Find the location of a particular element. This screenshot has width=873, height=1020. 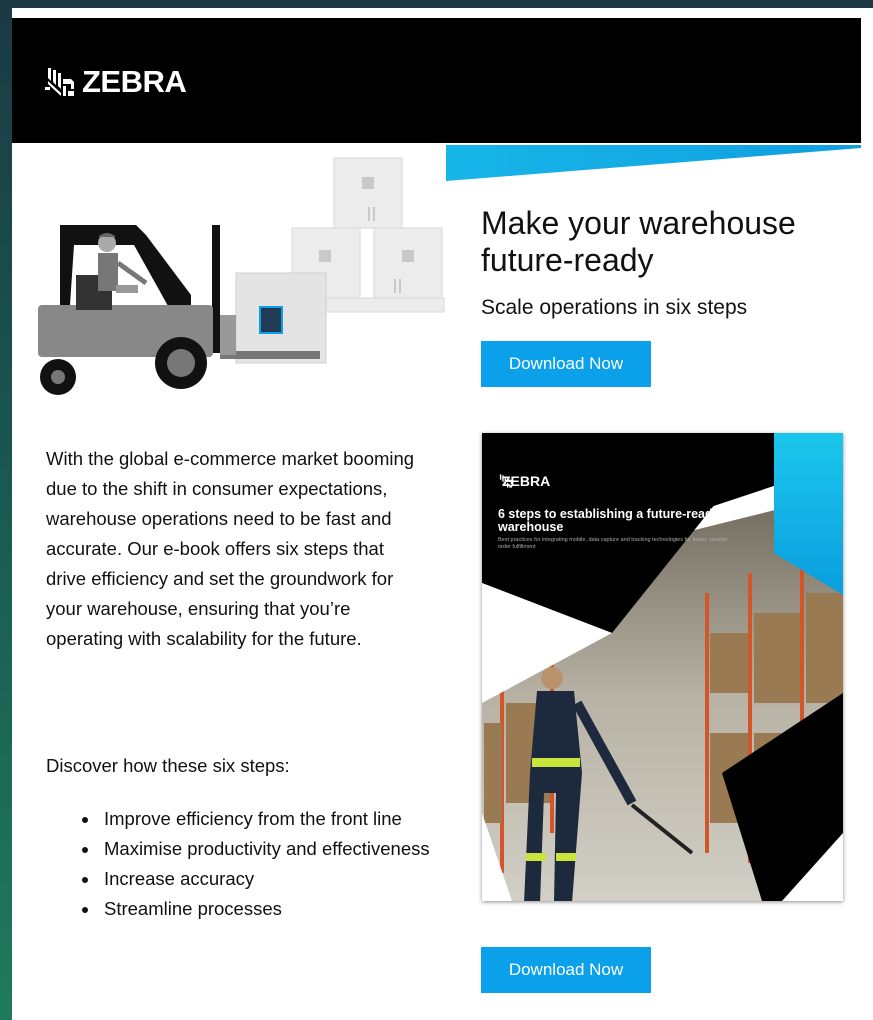

download-now-button-footer: Download Now is located at coordinates (566, 970).